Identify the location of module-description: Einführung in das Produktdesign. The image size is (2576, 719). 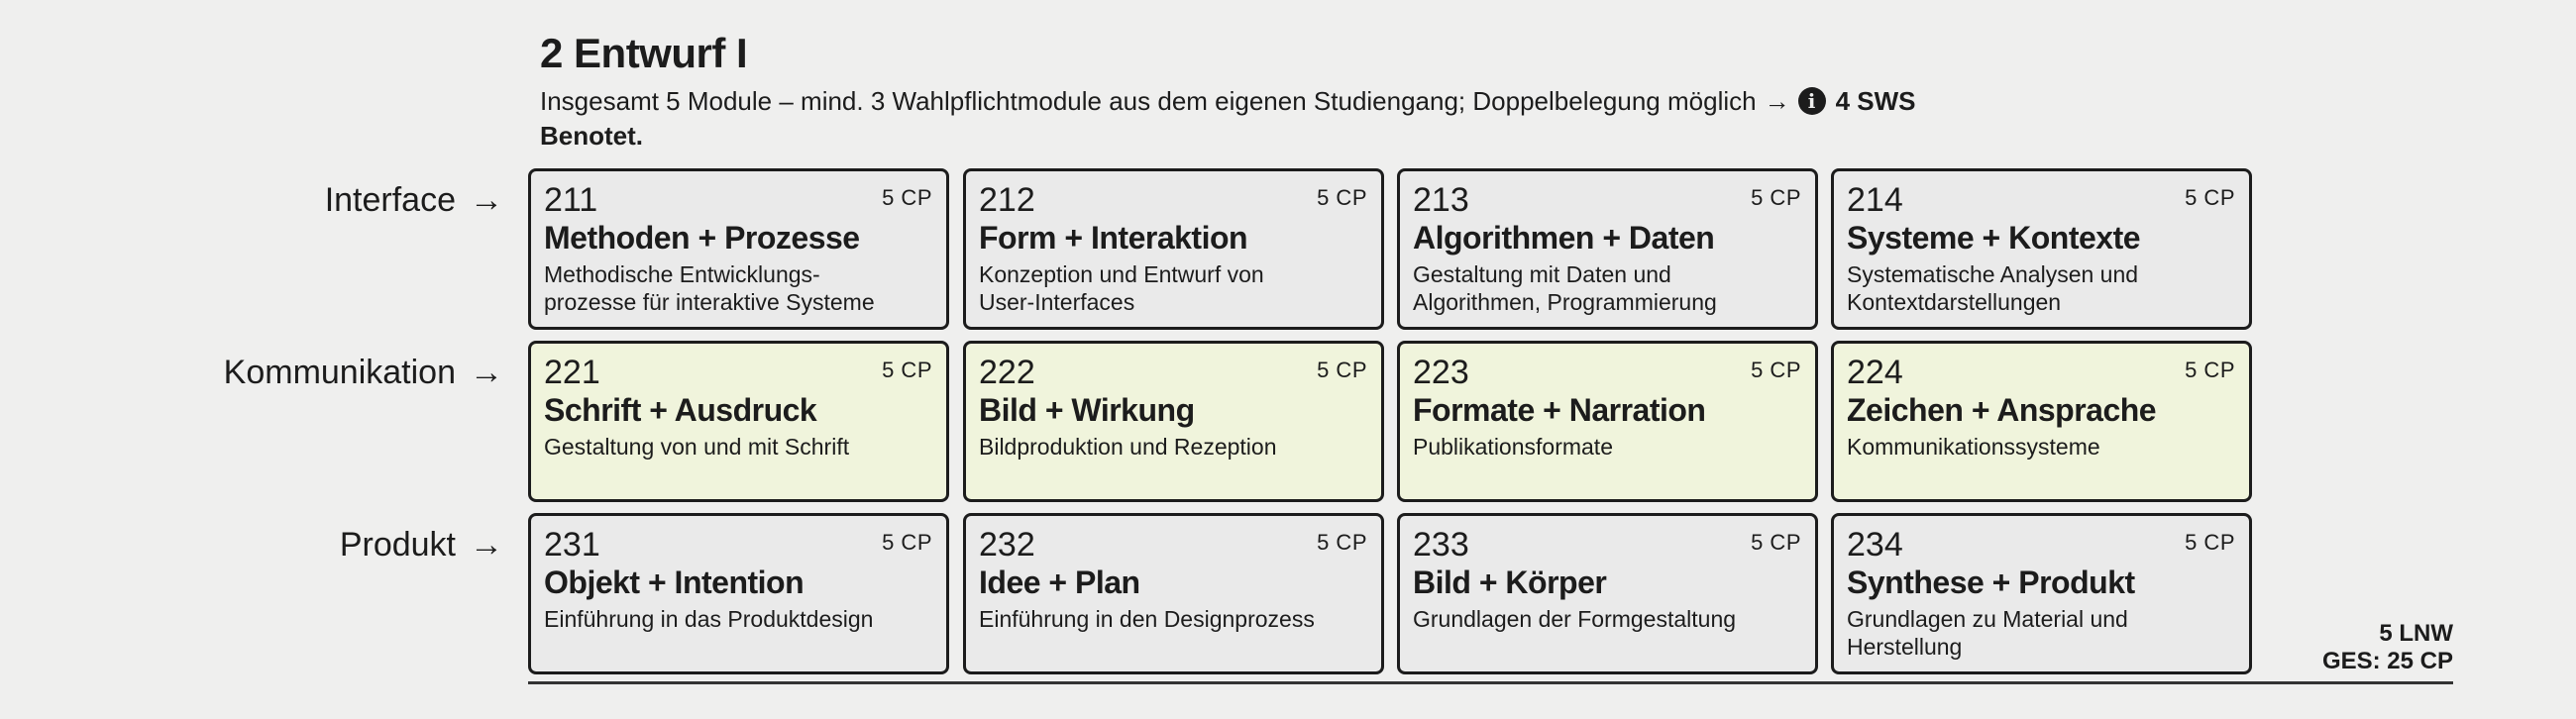
(709, 619).